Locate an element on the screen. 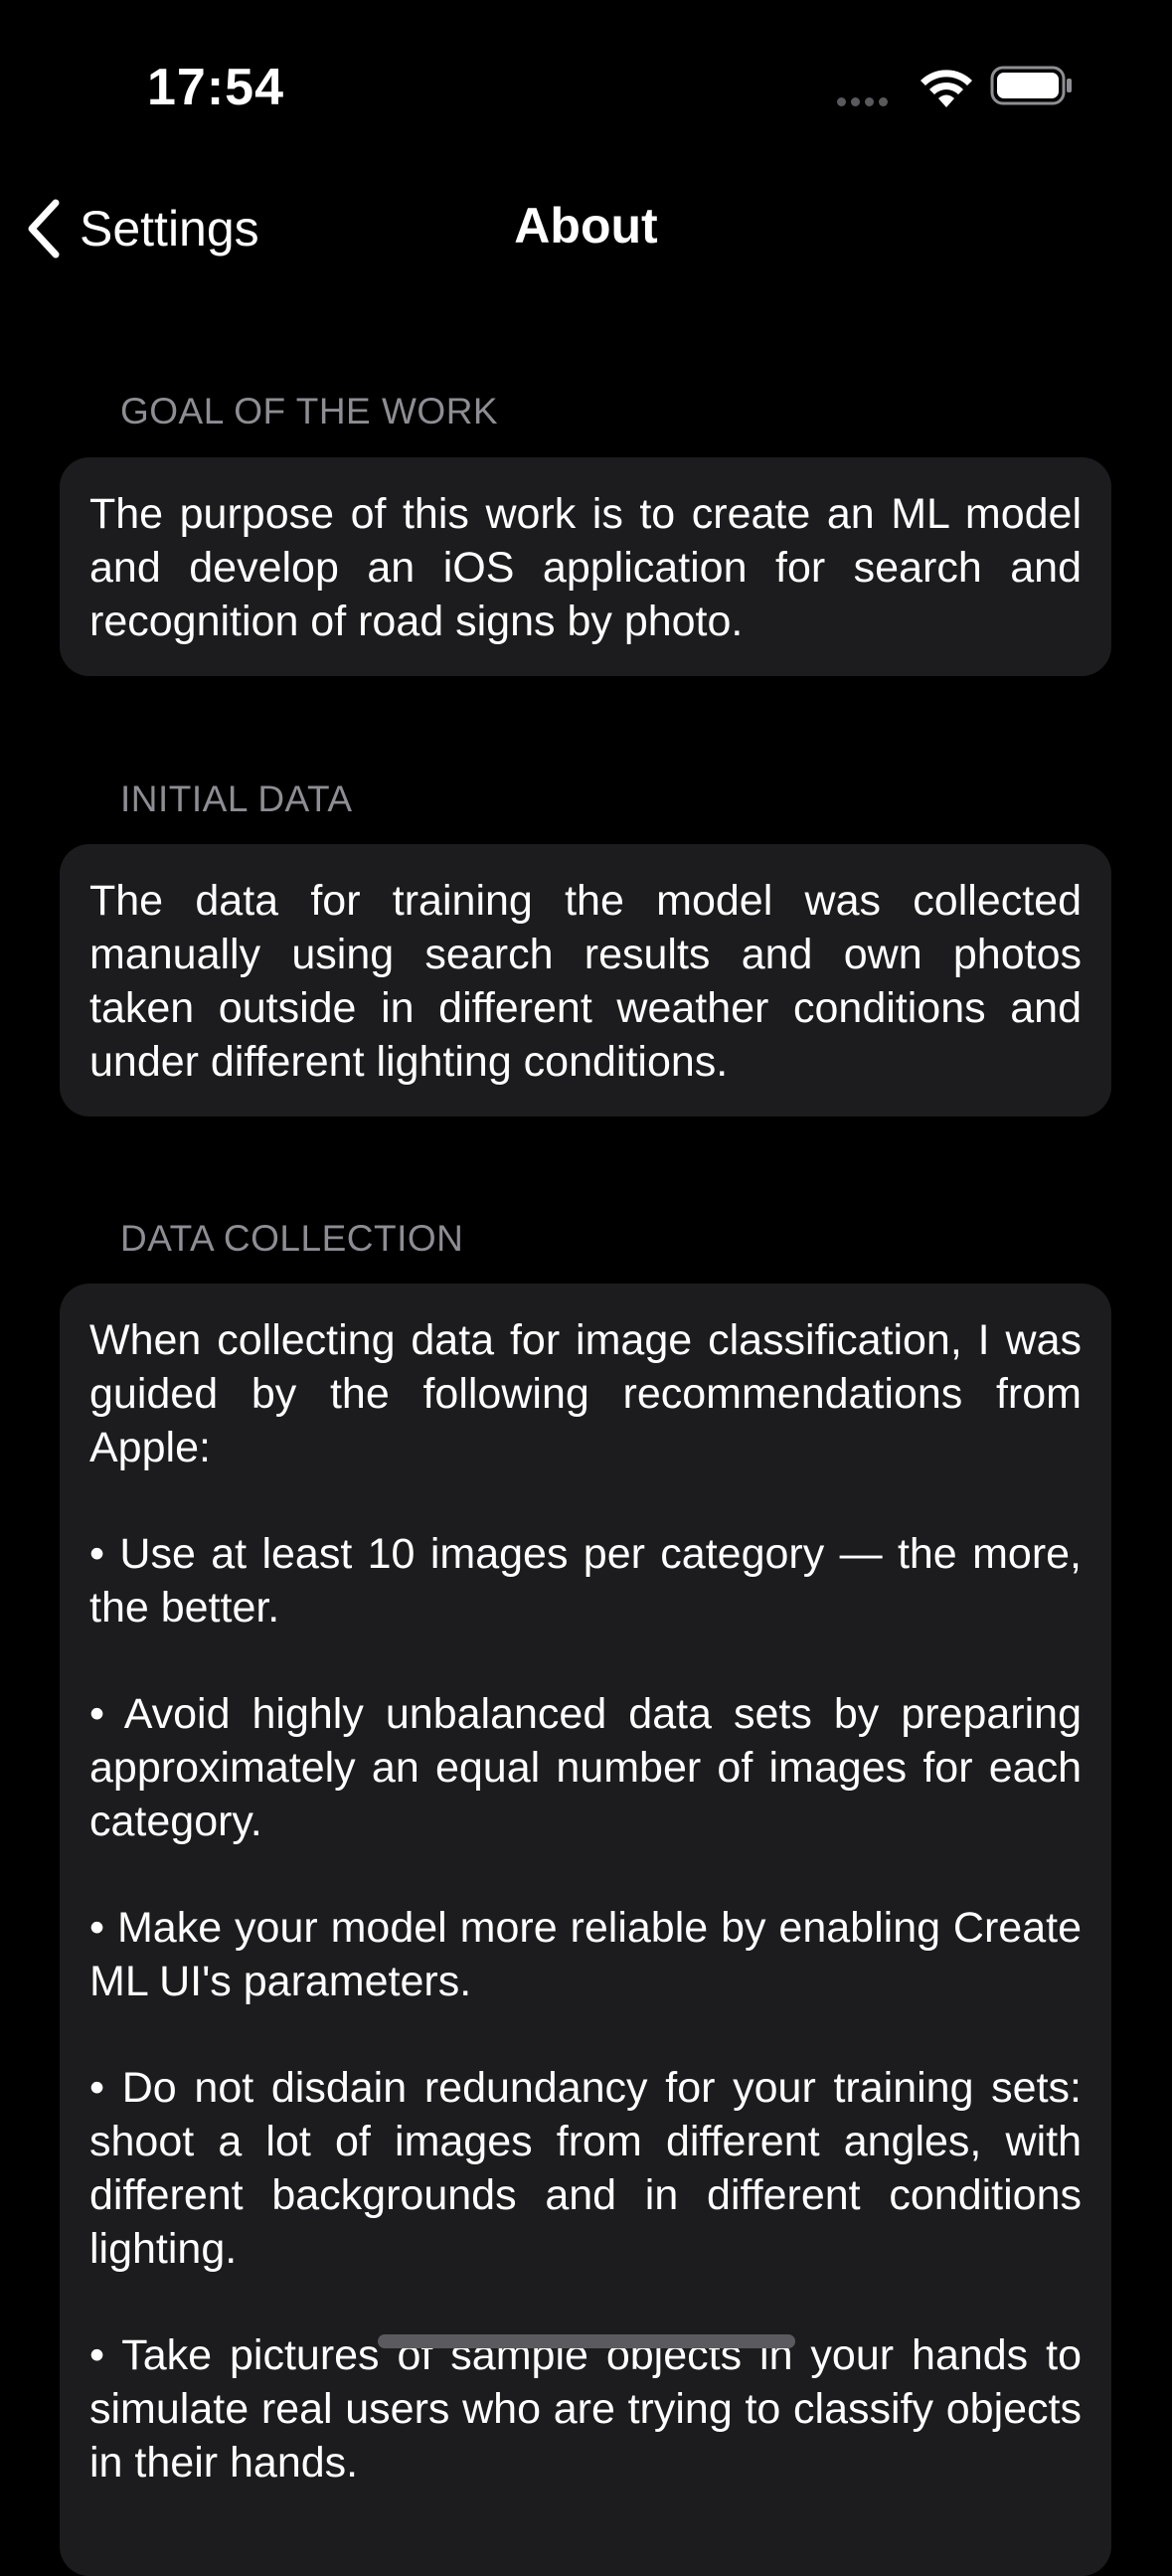  status-time: 17:54 is located at coordinates (216, 87).